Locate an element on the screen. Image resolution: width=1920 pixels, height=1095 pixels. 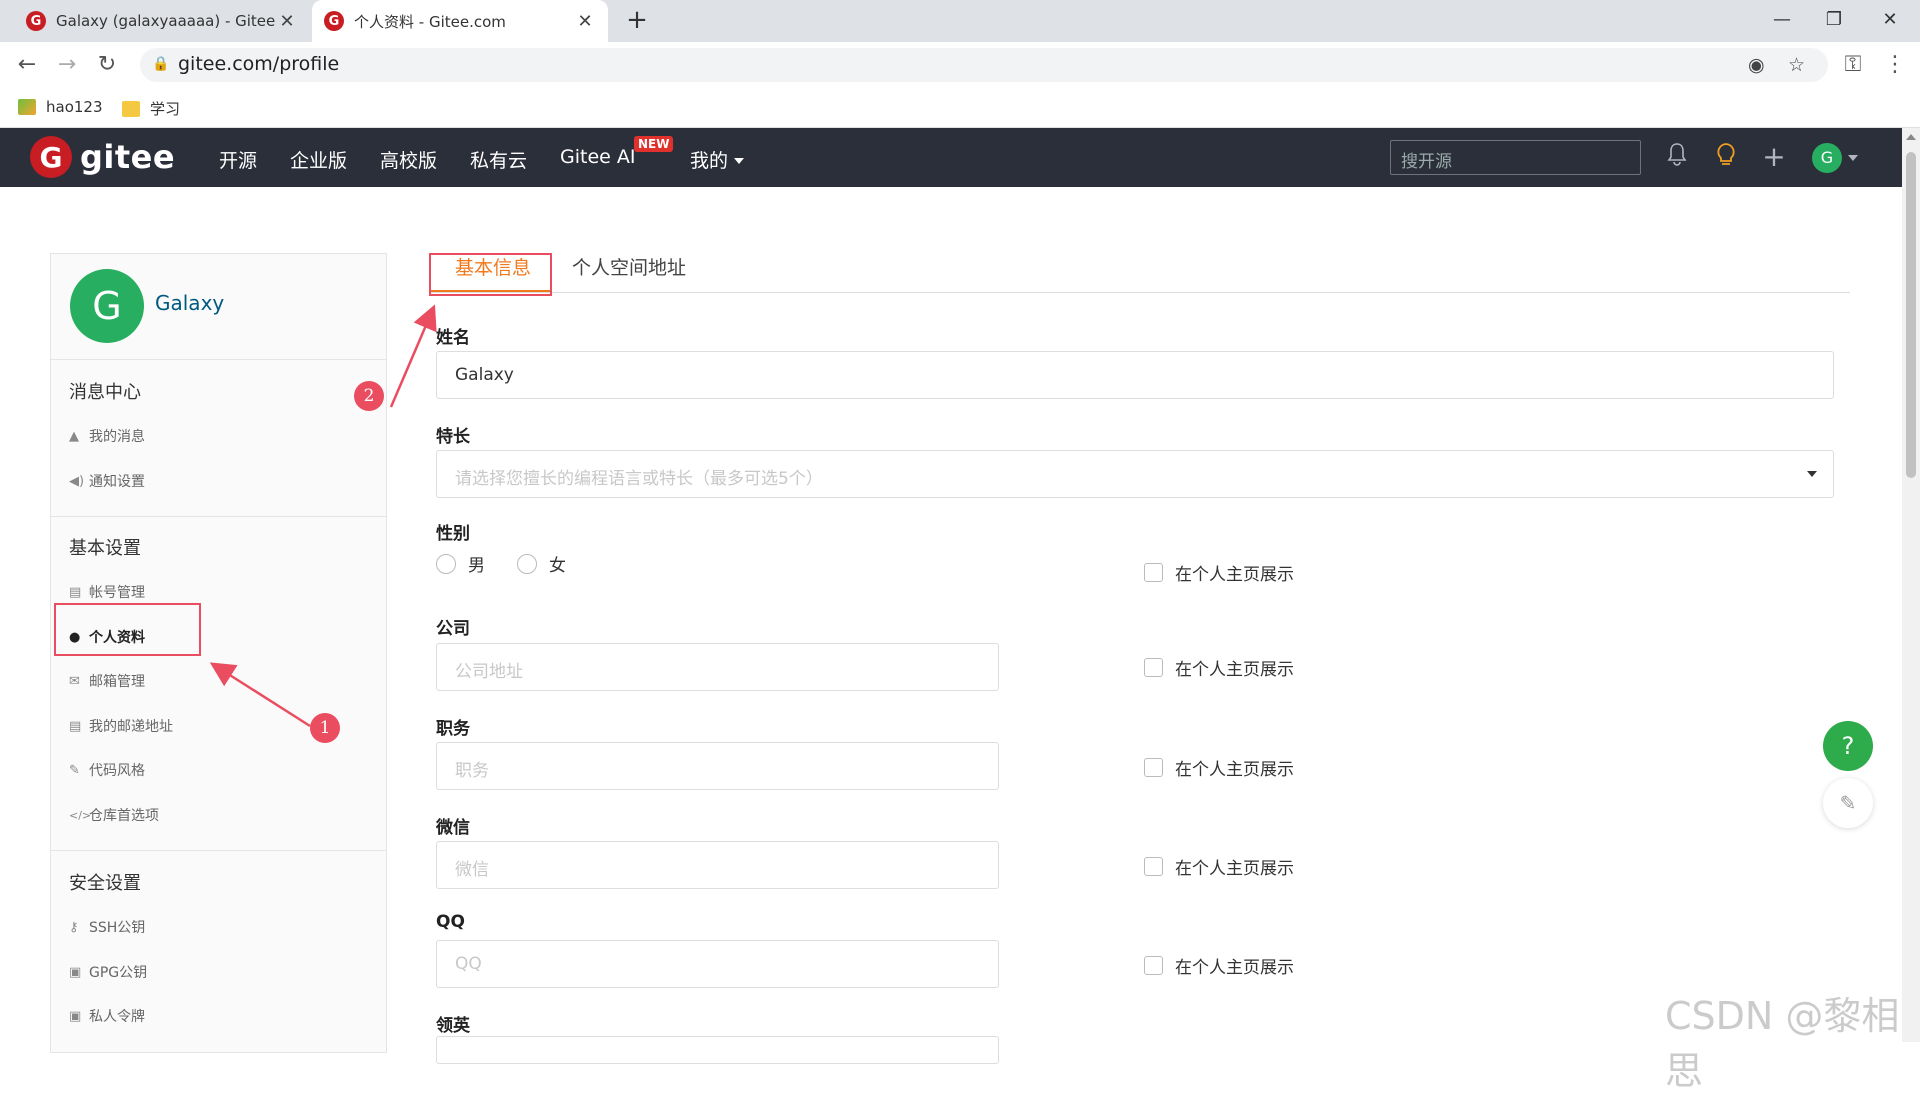
show-qq-checkbox is located at coordinates (1153, 965).